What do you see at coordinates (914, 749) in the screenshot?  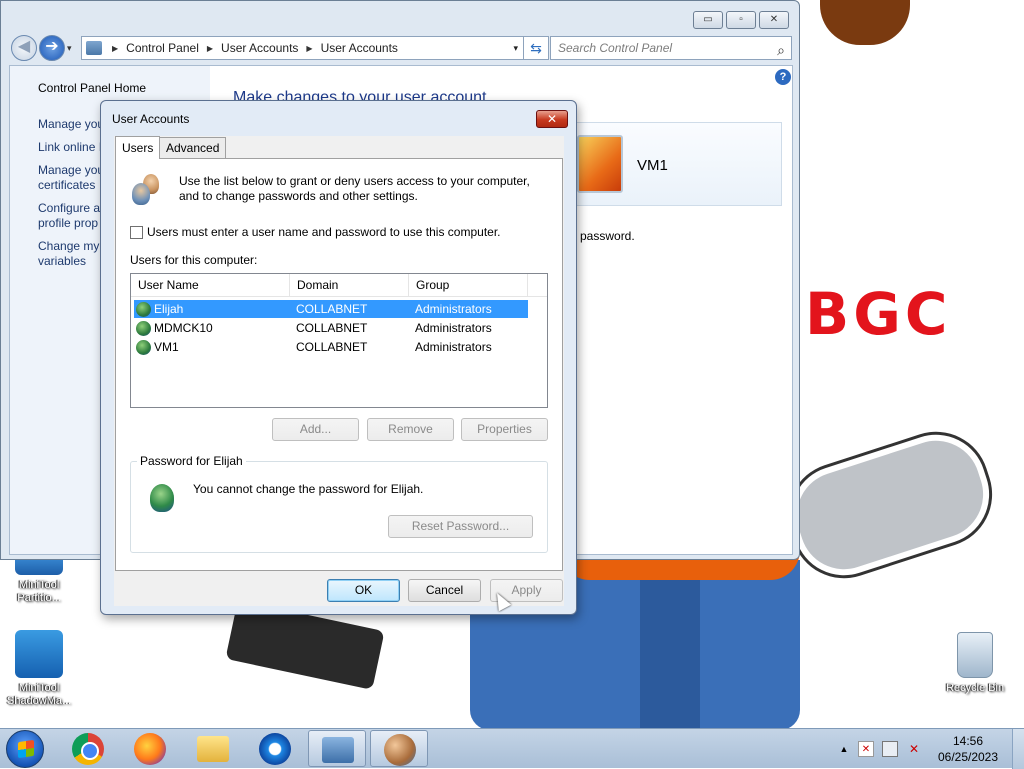 I see `volume-muted-icon: ✕` at bounding box center [914, 749].